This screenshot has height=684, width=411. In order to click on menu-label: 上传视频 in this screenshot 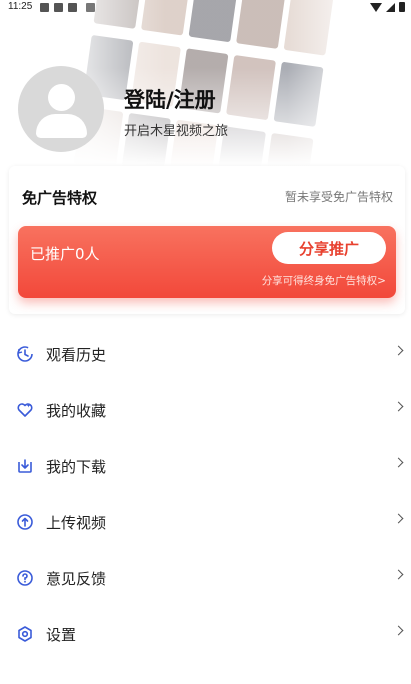, I will do `click(76, 523)`.